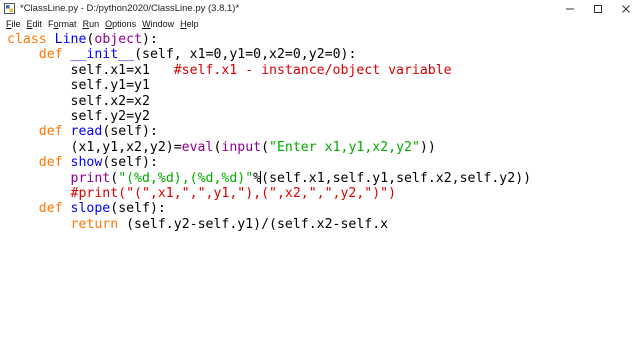 The image size is (640, 360). What do you see at coordinates (78, 116) in the screenshot?
I see `code-token: self.y2=y2` at bounding box center [78, 116].